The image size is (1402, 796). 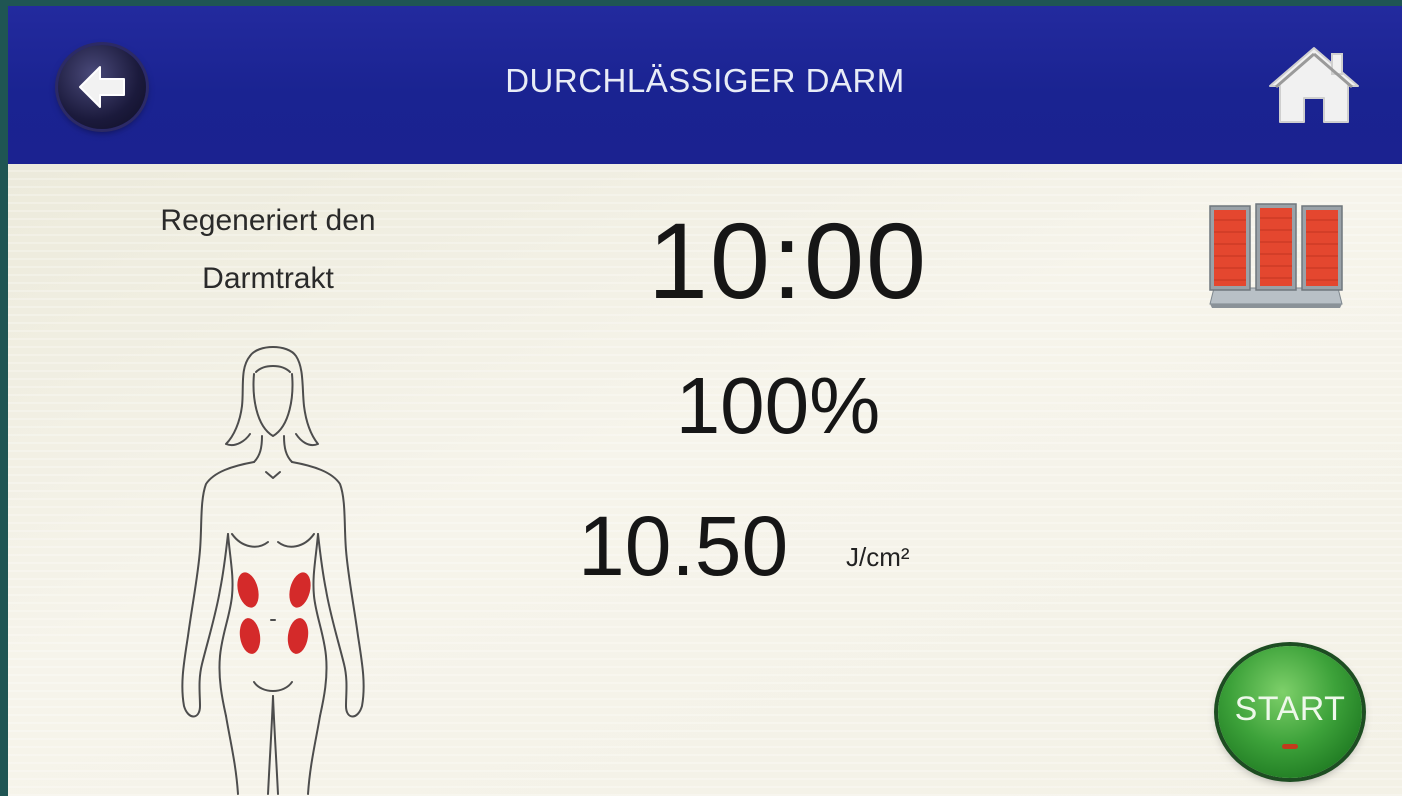 What do you see at coordinates (1276, 256) in the screenshot?
I see `red-light-panel-icon` at bounding box center [1276, 256].